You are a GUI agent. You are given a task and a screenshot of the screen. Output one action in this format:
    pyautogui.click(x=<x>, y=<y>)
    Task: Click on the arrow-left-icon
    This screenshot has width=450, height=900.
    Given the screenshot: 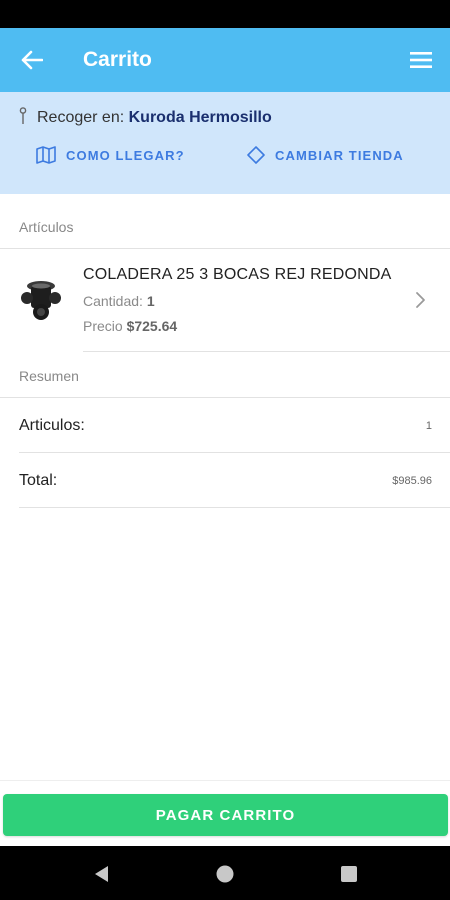 What is the action you would take?
    pyautogui.click(x=32, y=60)
    